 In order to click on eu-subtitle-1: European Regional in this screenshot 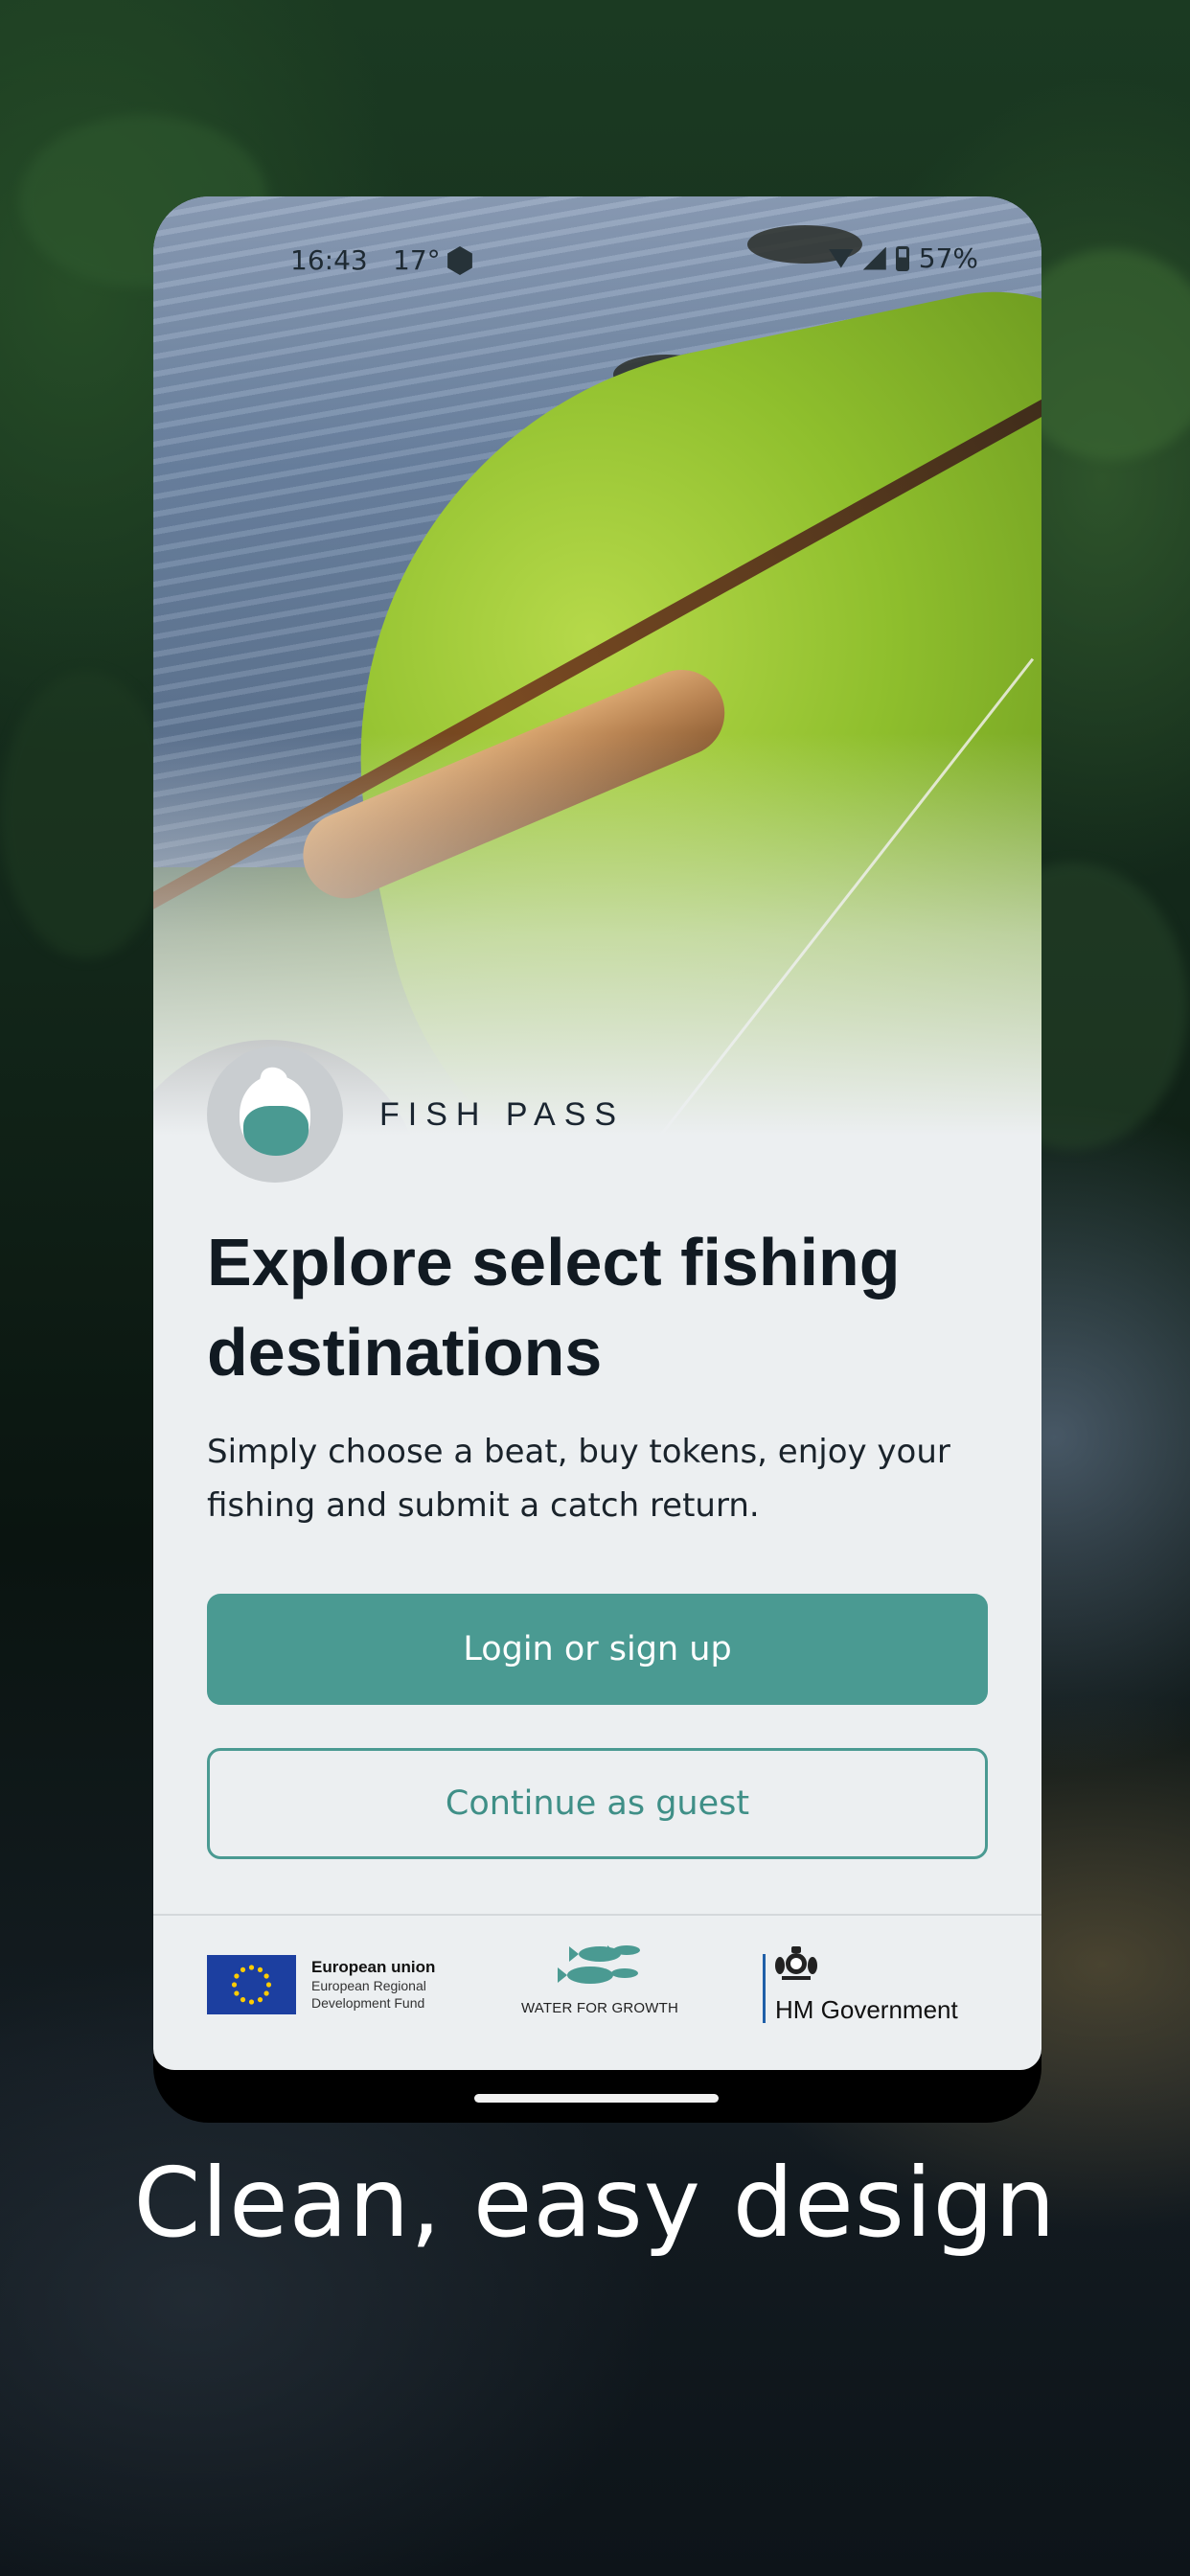, I will do `click(369, 1985)`.